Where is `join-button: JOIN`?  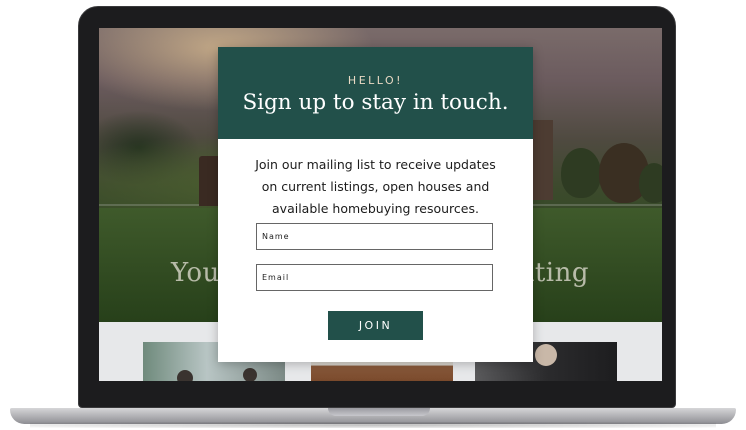 join-button: JOIN is located at coordinates (375, 325).